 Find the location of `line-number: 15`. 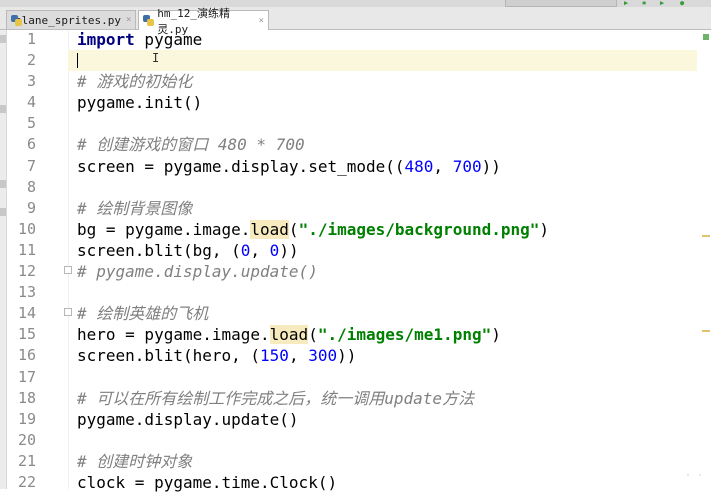

line-number: 15 is located at coordinates (26, 334).